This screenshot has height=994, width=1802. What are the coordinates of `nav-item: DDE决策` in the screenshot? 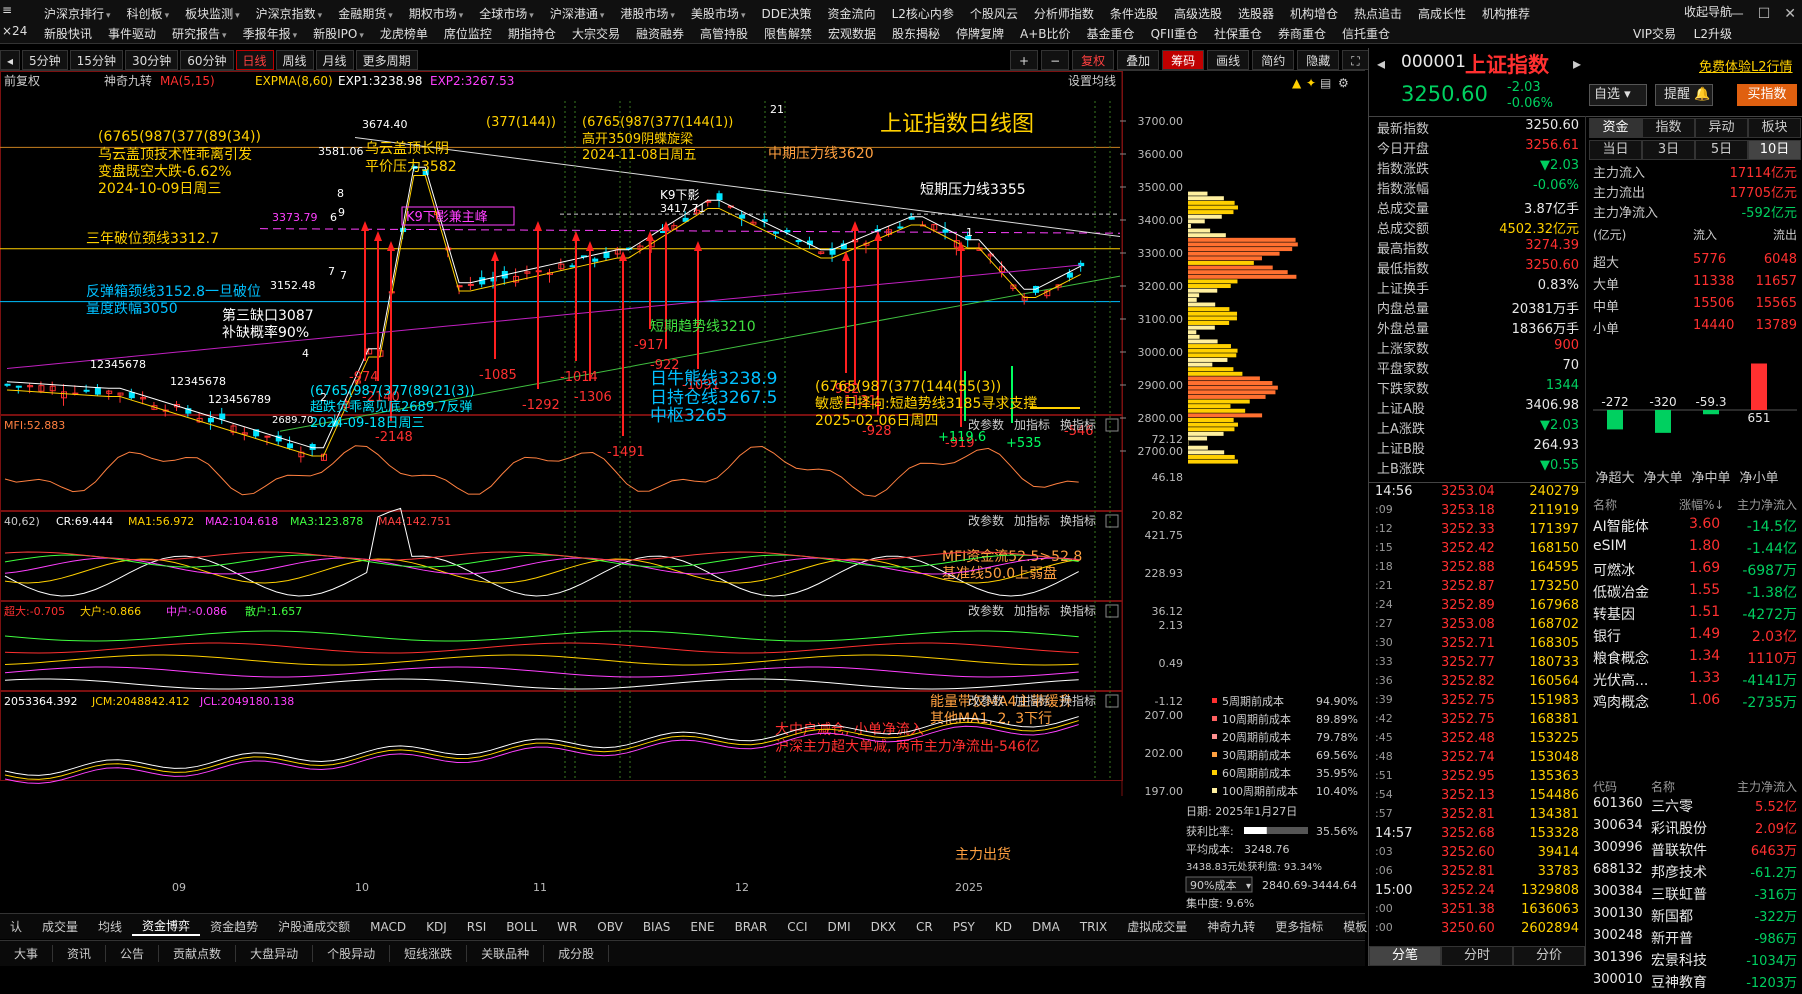 It's located at (786, 13).